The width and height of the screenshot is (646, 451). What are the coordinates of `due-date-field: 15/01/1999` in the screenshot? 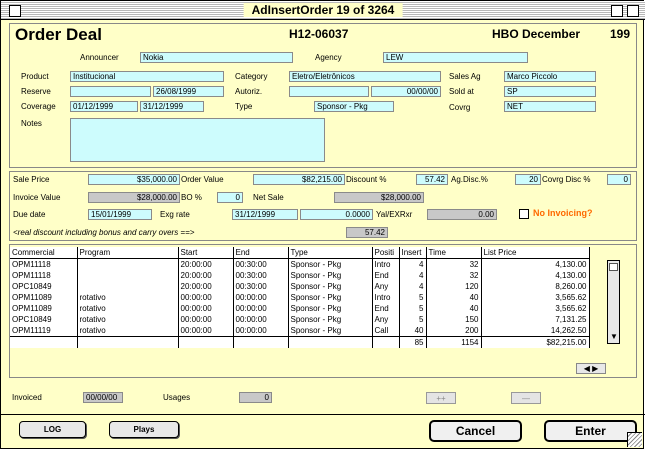 It's located at (120, 214).